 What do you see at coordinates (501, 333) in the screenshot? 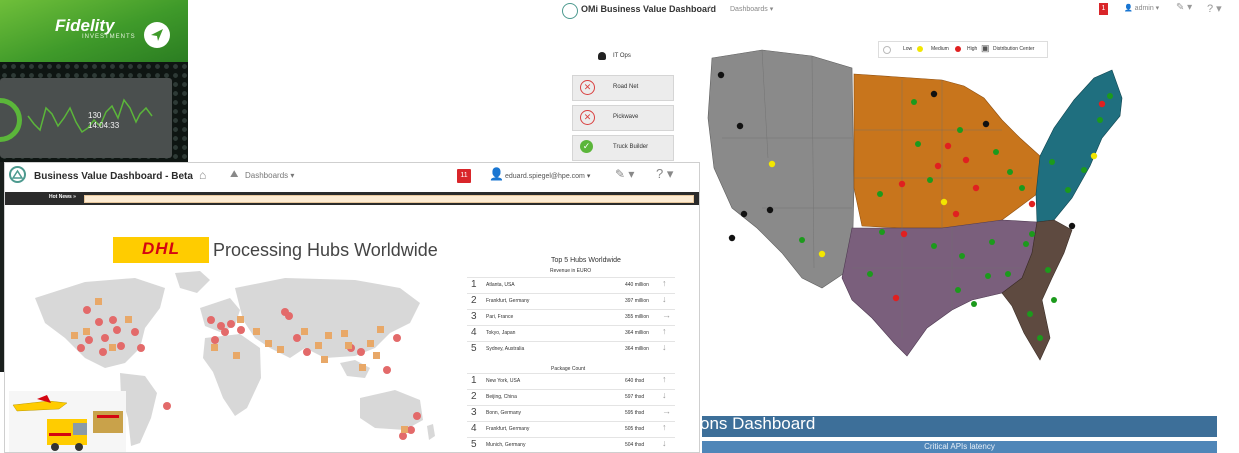
I see `hub-name: Tokyo, Japan` at bounding box center [501, 333].